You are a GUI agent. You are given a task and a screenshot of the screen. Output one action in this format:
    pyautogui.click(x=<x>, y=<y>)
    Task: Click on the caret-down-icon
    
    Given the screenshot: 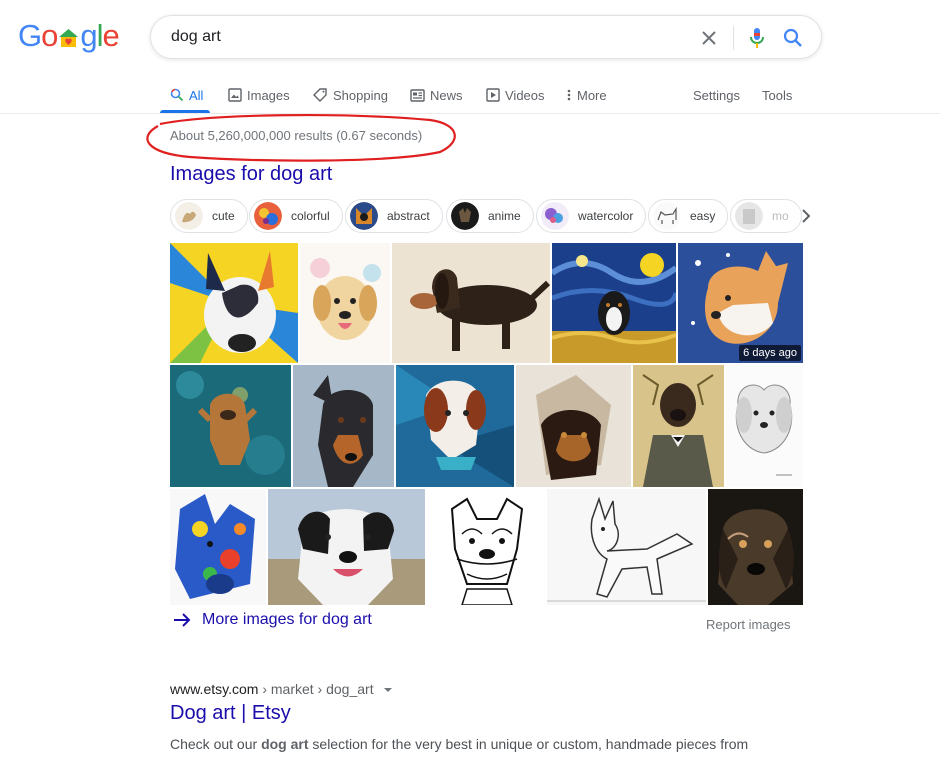 What is the action you would take?
    pyautogui.click(x=388, y=690)
    